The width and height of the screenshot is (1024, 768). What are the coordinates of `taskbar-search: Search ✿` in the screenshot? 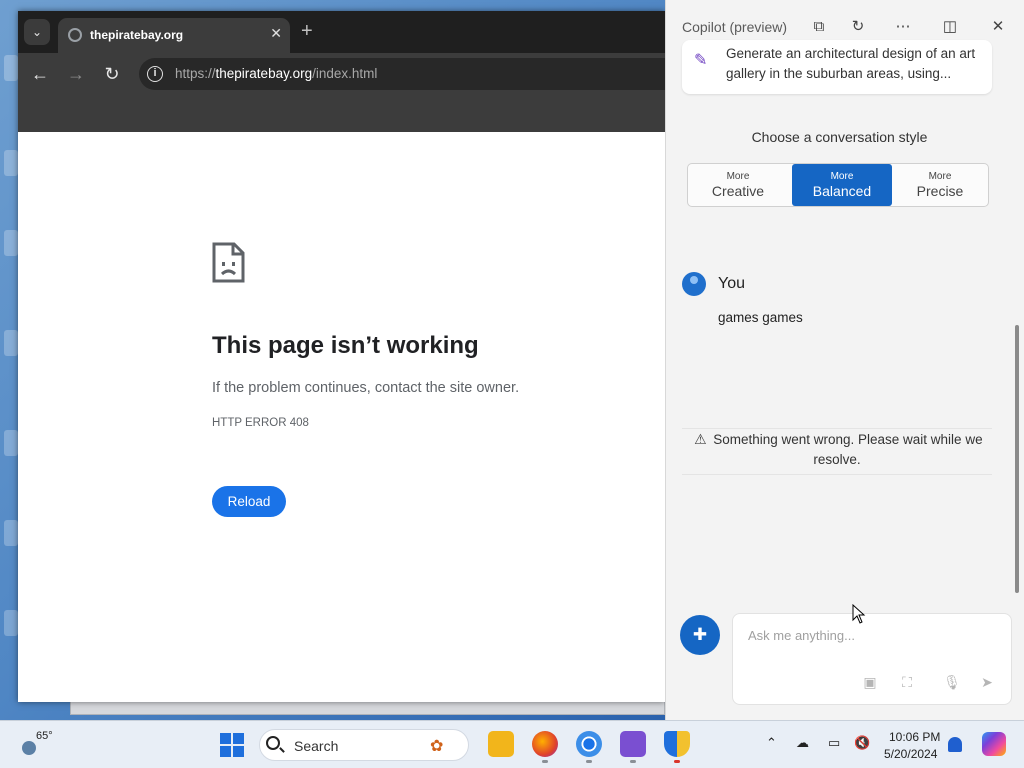 It's located at (364, 745).